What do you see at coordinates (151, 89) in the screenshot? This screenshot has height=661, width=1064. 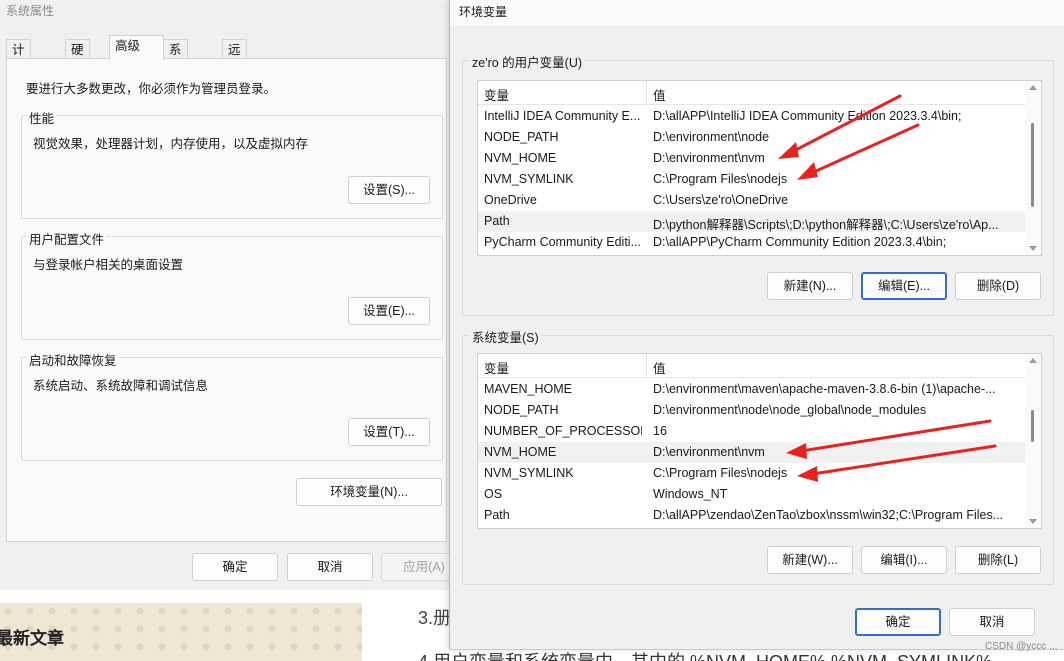 I see `admin-note: 要进行大多数更改，你必须作为管理员登录。` at bounding box center [151, 89].